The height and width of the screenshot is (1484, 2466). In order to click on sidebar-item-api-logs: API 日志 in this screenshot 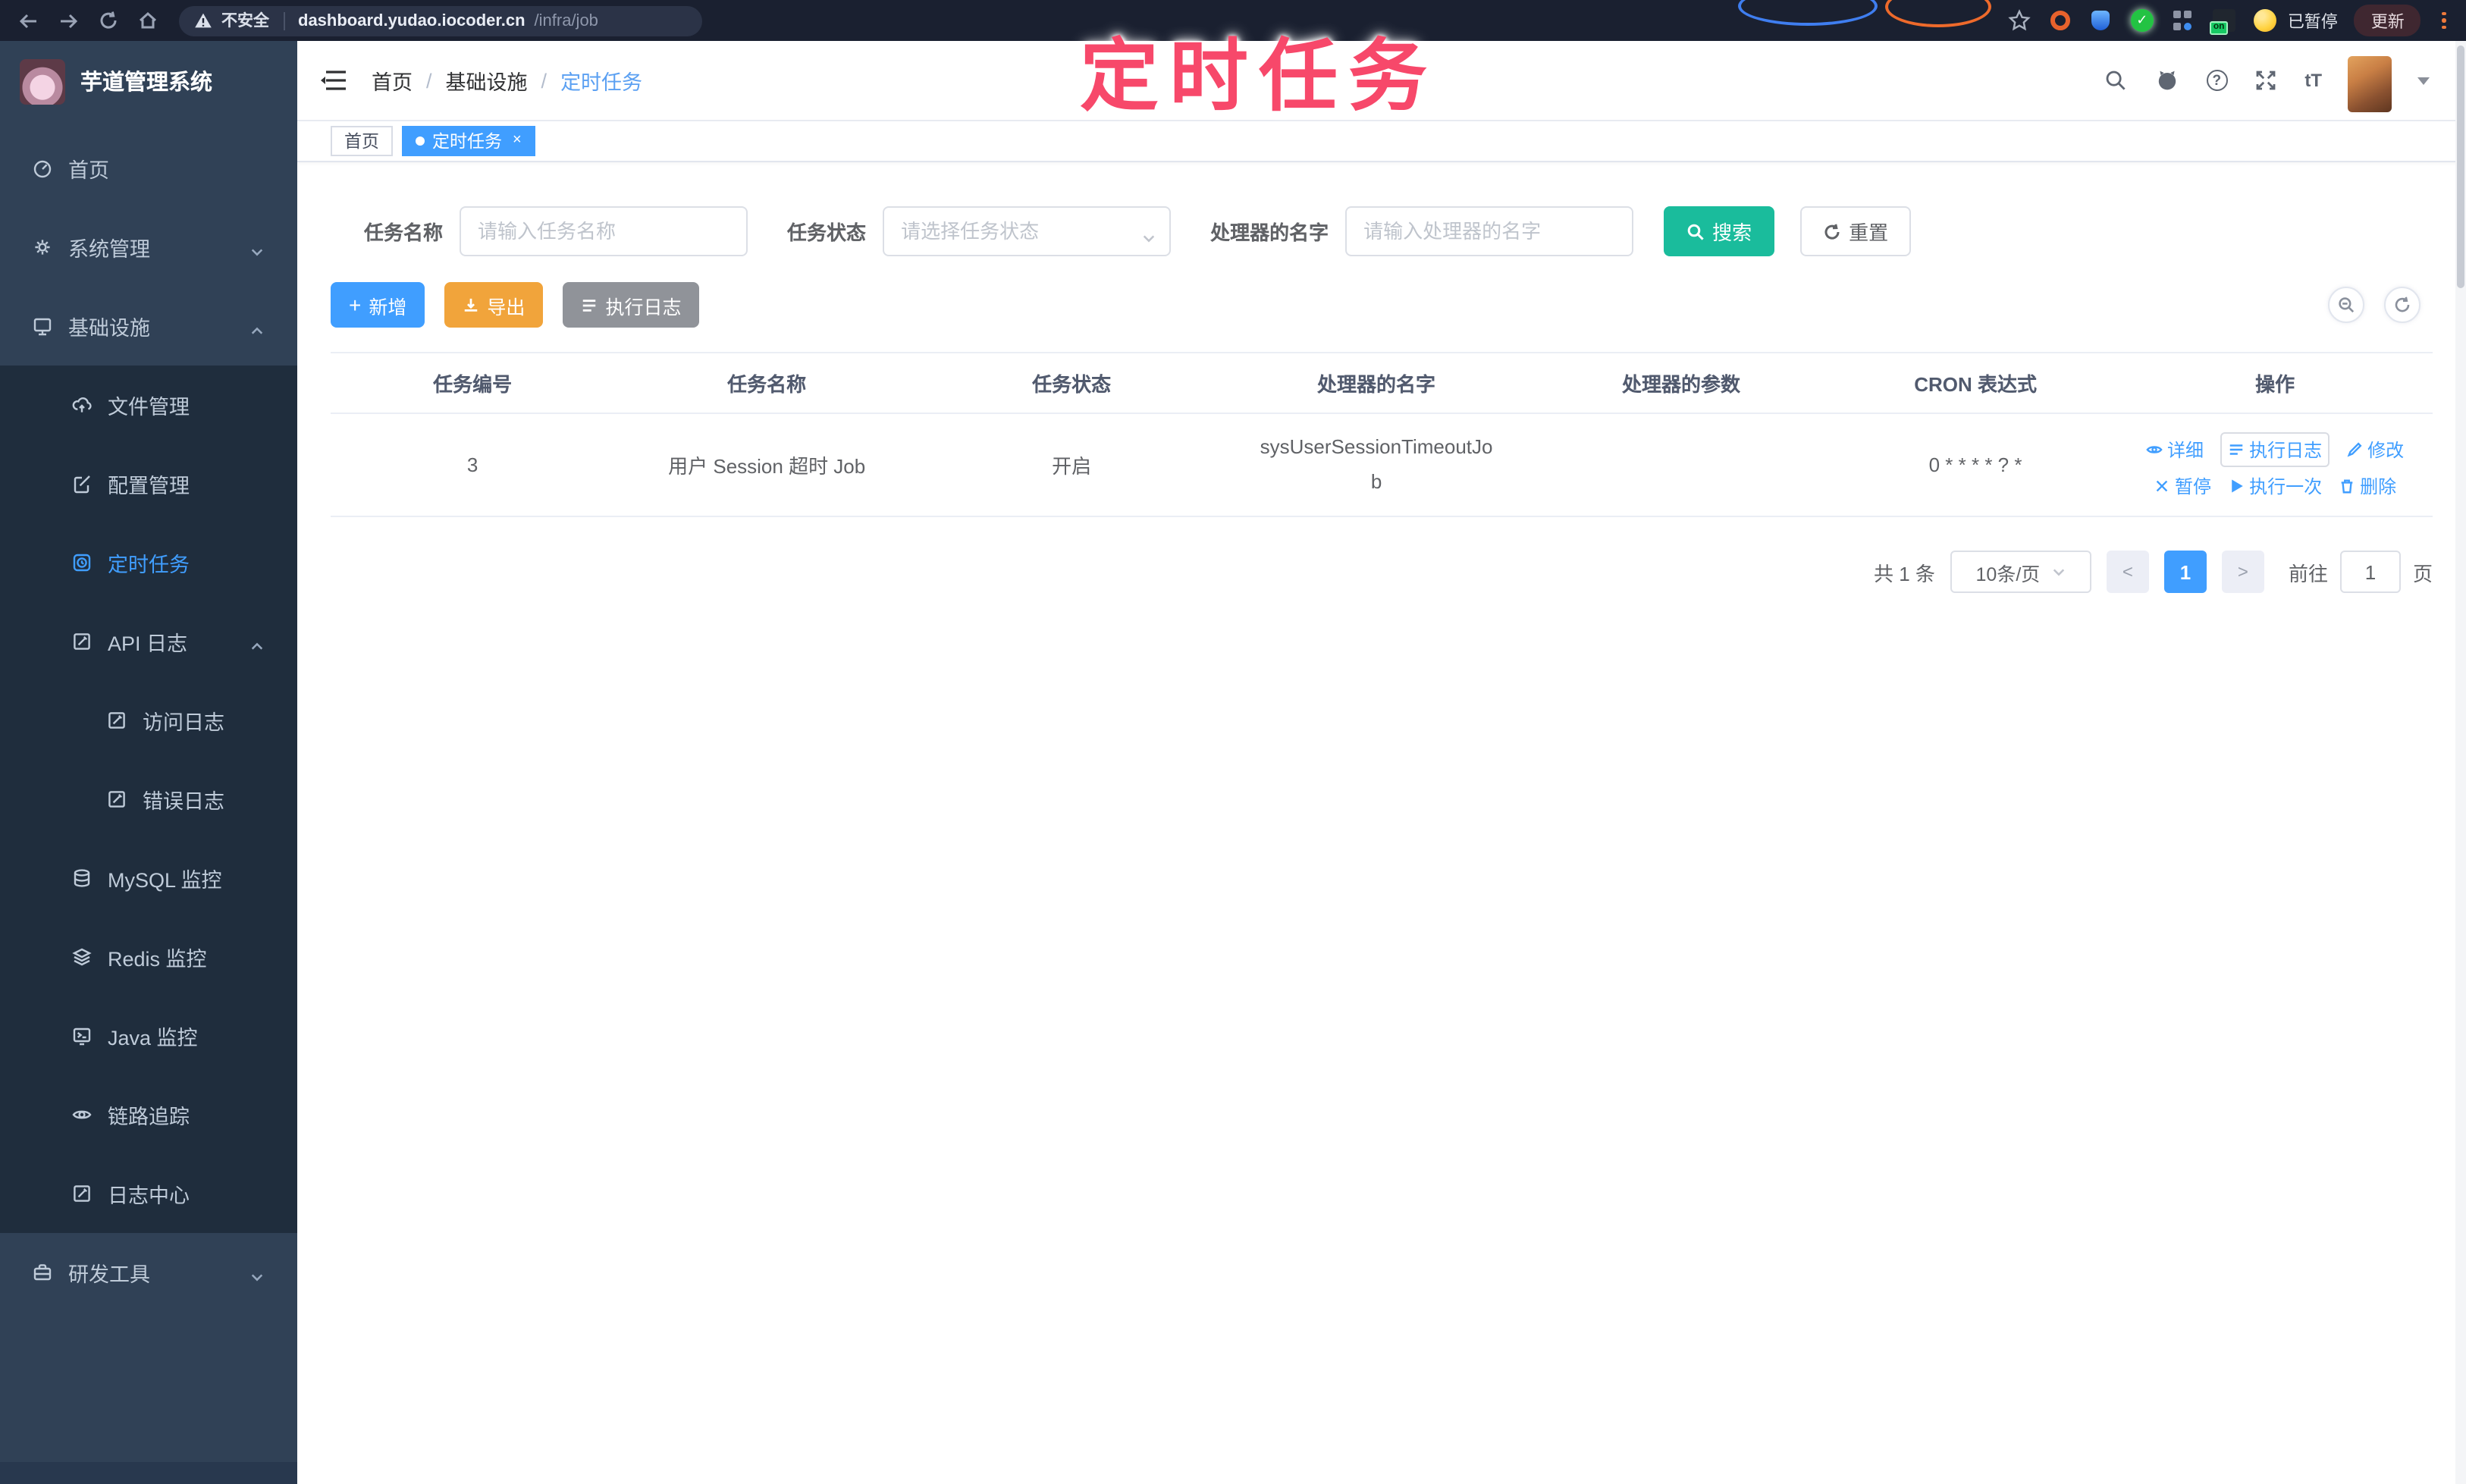, I will do `click(149, 642)`.